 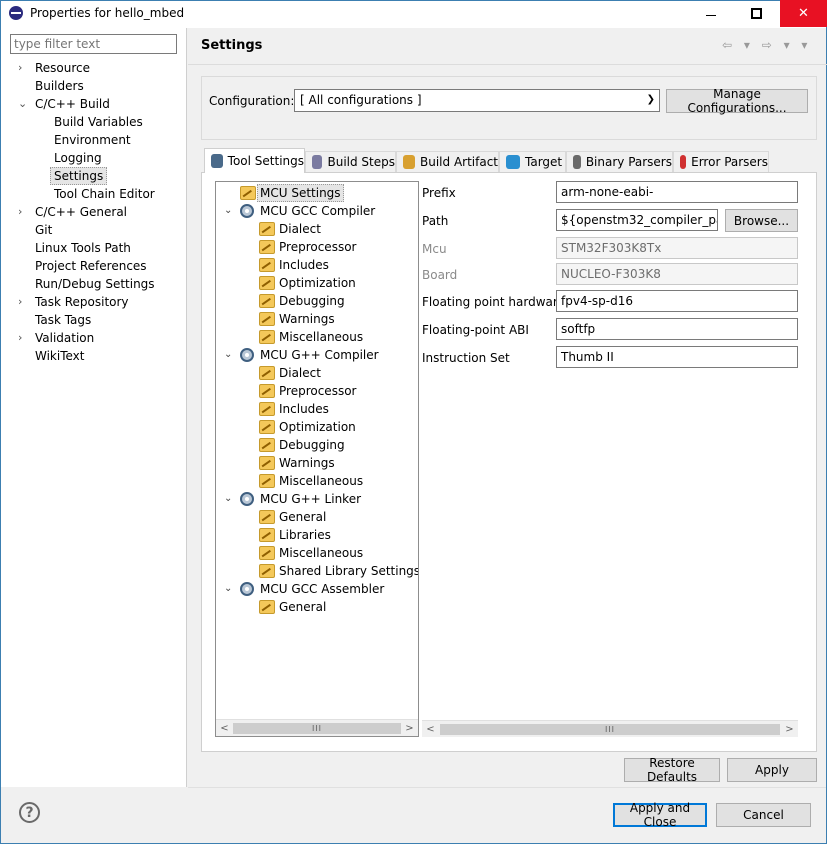 What do you see at coordinates (93, 266) in the screenshot?
I see `nav-item: Project References` at bounding box center [93, 266].